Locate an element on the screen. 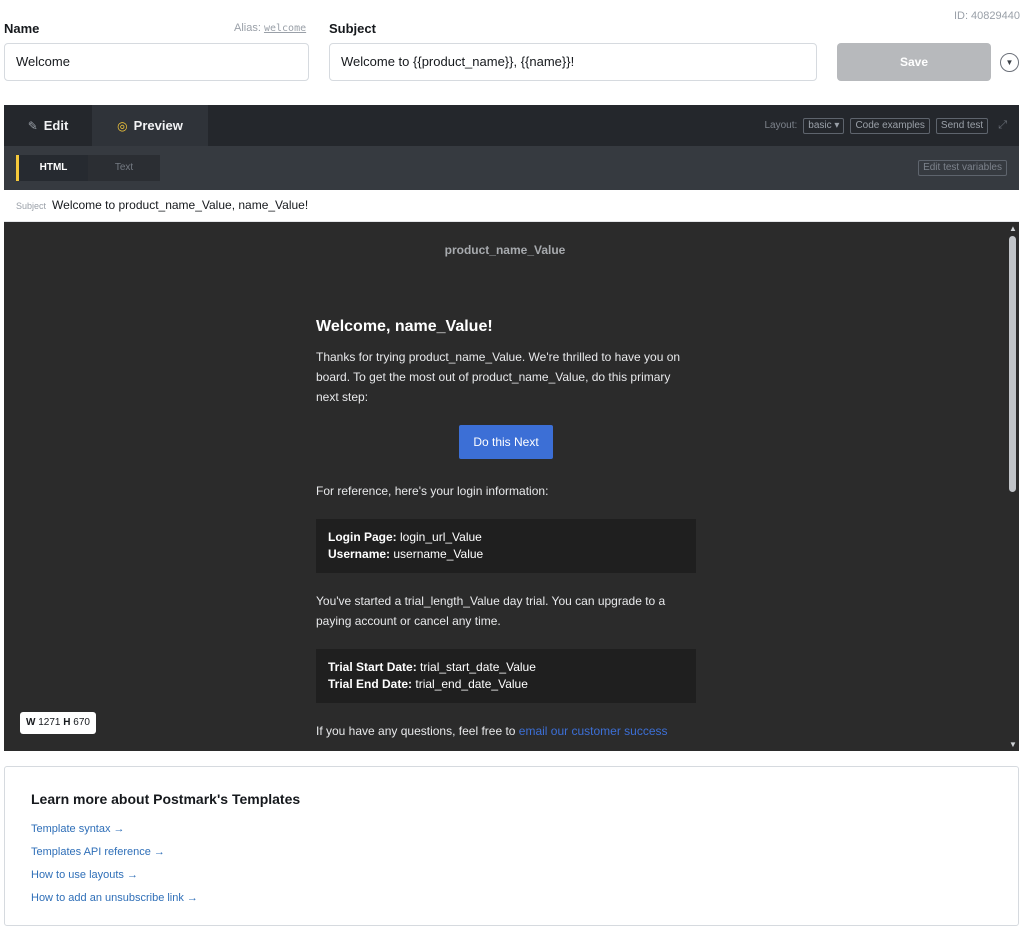 This screenshot has width=1024, height=926. width-label: W is located at coordinates (31, 722).